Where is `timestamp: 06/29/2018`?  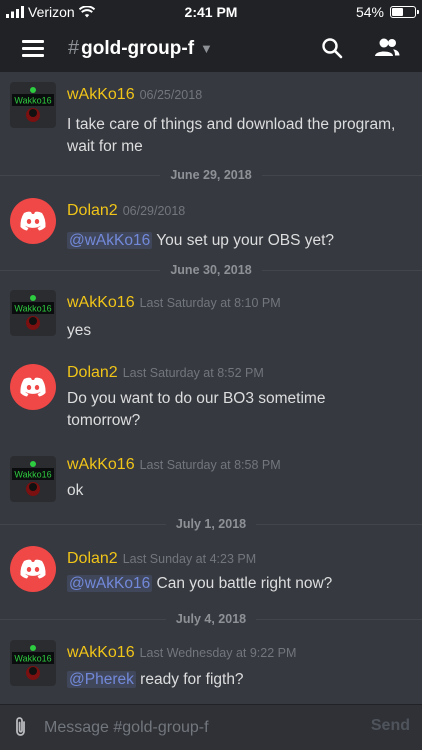
timestamp: 06/29/2018 is located at coordinates (154, 211).